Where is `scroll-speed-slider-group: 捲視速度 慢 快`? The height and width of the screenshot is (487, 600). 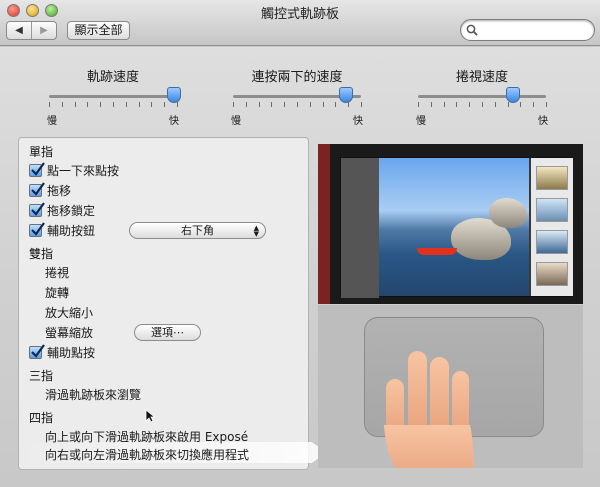 scroll-speed-slider-group: 捲視速度 慢 快 is located at coordinates (482, 96).